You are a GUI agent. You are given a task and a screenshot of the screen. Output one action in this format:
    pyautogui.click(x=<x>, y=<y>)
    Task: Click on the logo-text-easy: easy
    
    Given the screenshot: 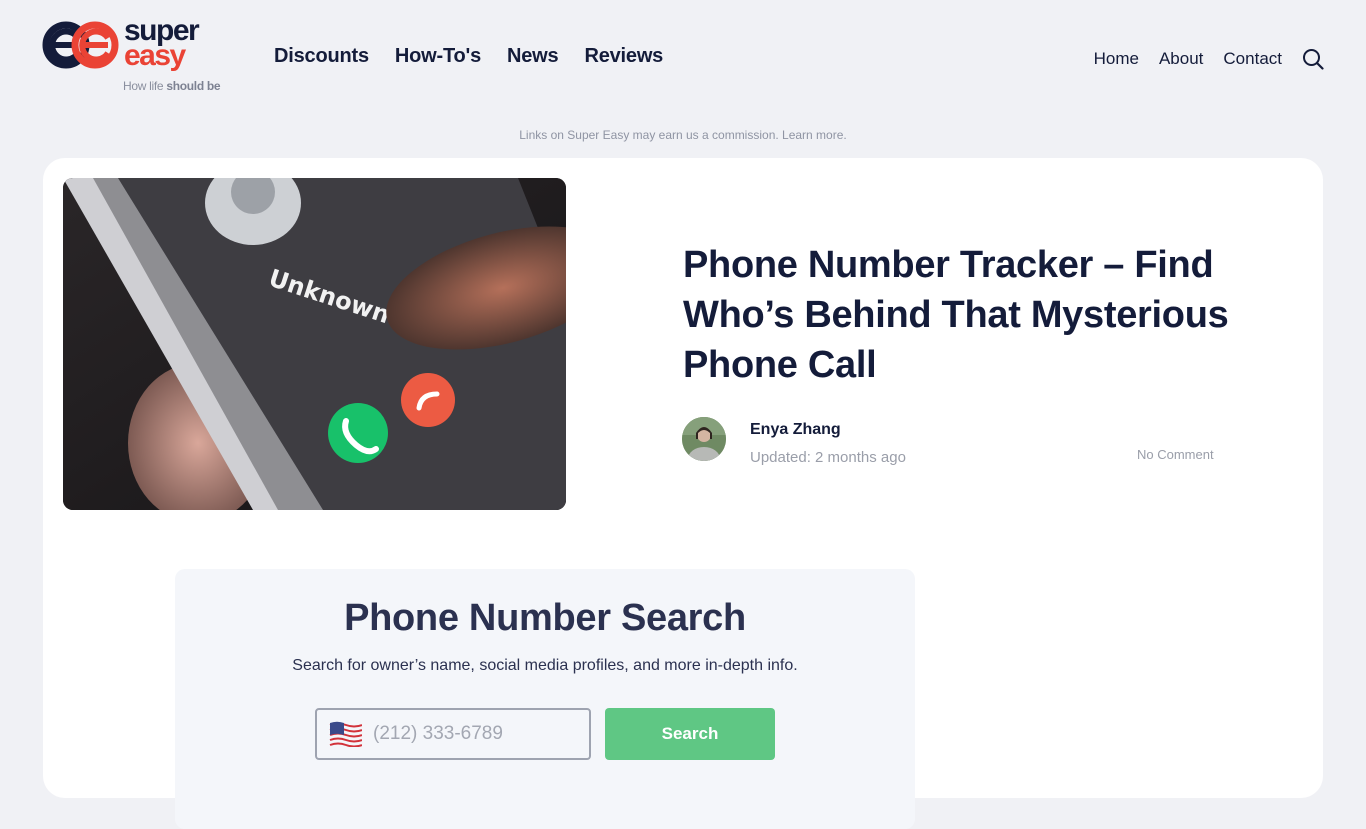 What is the action you would take?
    pyautogui.click(x=155, y=55)
    